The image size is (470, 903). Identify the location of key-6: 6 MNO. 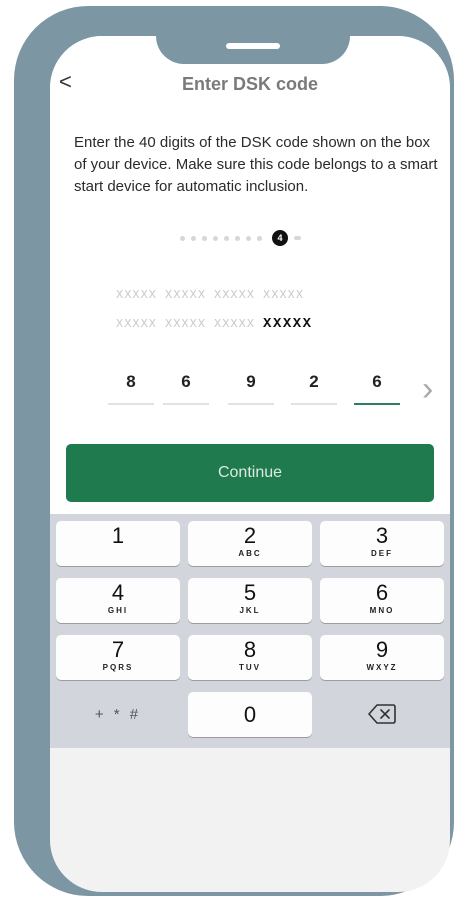
(382, 600).